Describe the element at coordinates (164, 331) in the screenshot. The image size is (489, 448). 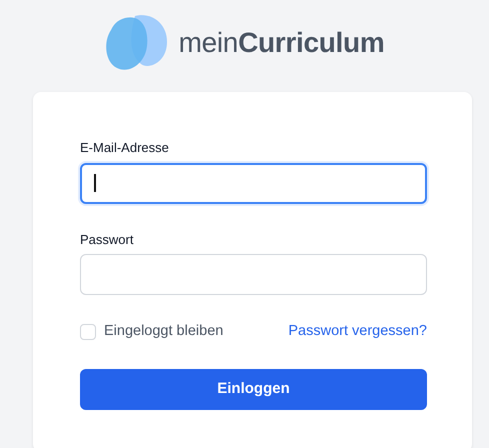
I see `checkbox-label: Eingeloggt bleiben` at that location.